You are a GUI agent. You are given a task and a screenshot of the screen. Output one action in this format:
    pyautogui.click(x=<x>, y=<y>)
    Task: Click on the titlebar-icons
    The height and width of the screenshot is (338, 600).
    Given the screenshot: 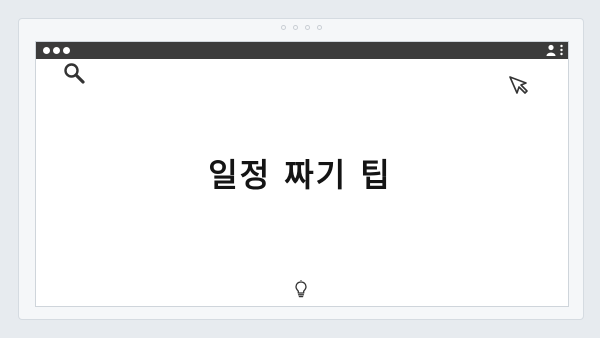 What is the action you would take?
    pyautogui.click(x=554, y=50)
    